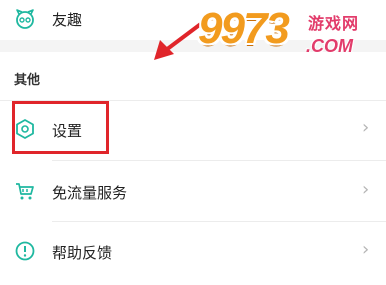 This screenshot has height=285, width=386. Describe the element at coordinates (25, 251) in the screenshot. I see `help-info-icon` at that location.